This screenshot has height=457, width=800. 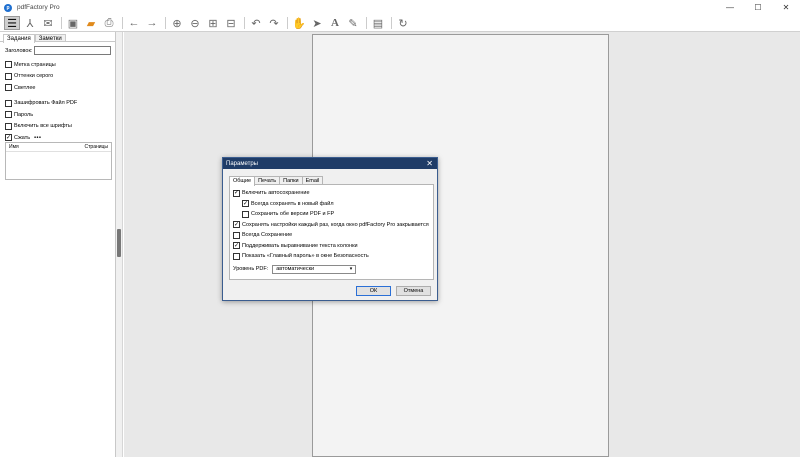 What do you see at coordinates (333, 193) in the screenshot?
I see `option-autosave: ✓ Включить автосохранение` at bounding box center [333, 193].